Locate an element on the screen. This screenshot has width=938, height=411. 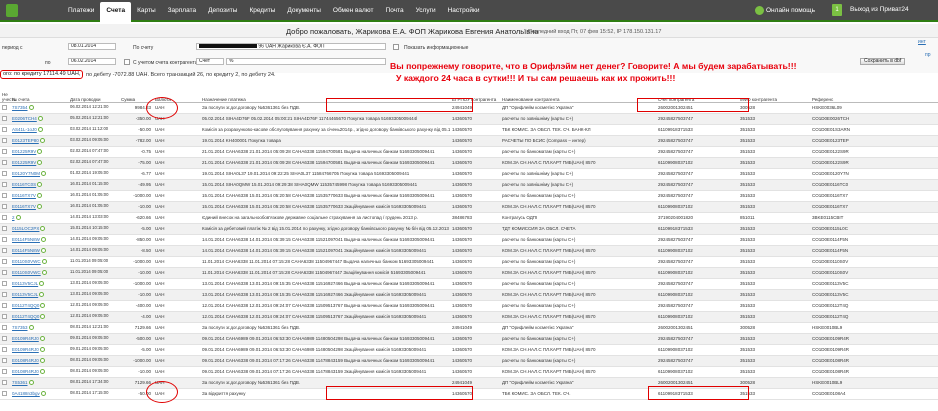
doc-number-text: E01225R9V is located at coordinates (24, 151).